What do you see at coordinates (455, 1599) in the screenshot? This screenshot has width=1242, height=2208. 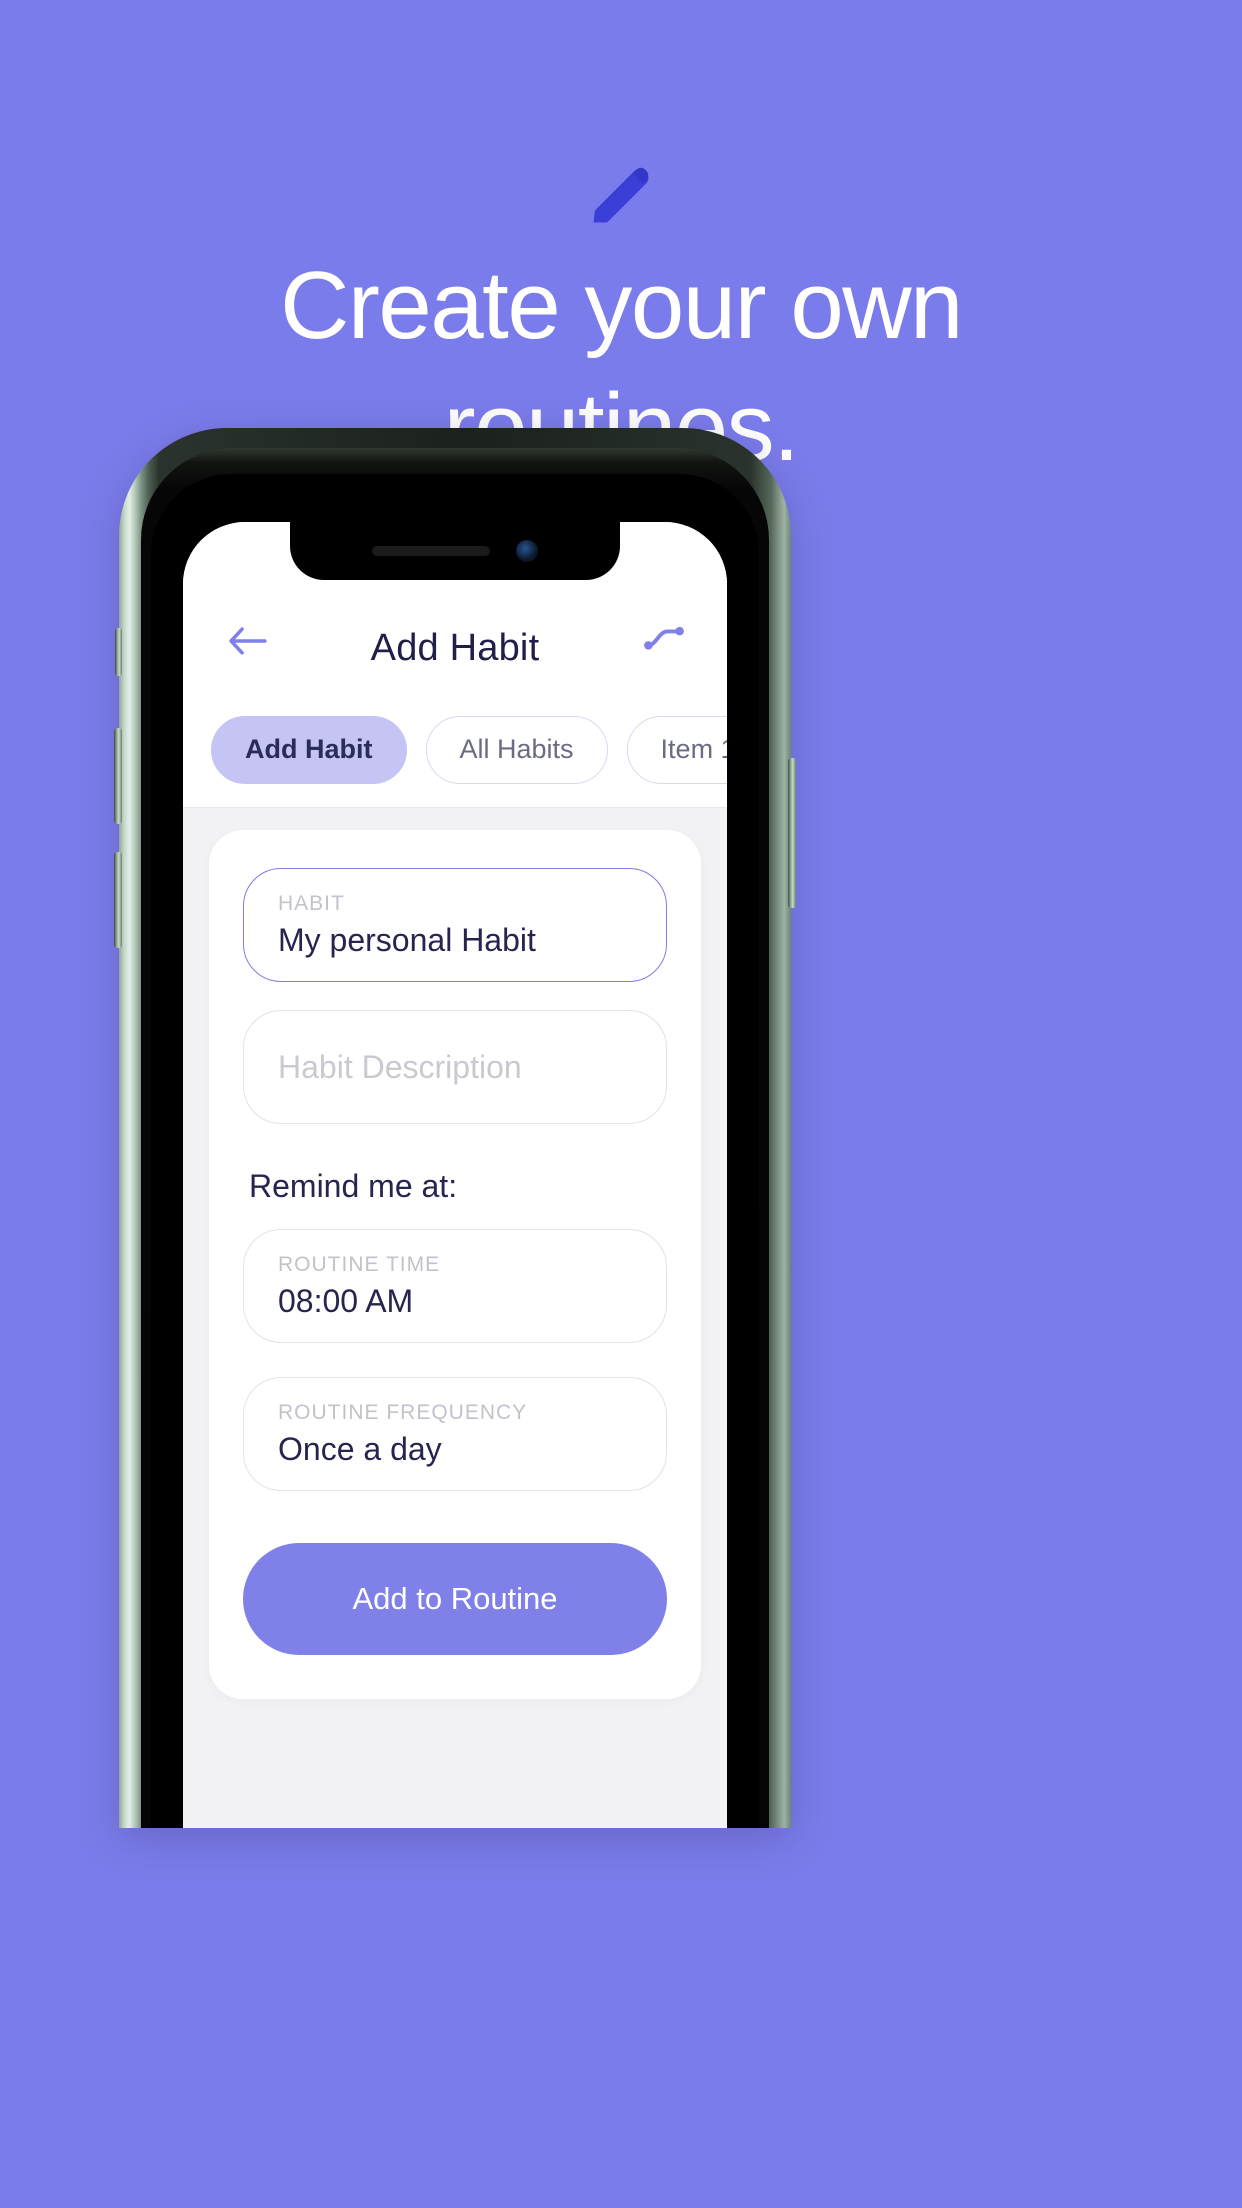 I see `add-to-routine-button: Add to Routine` at bounding box center [455, 1599].